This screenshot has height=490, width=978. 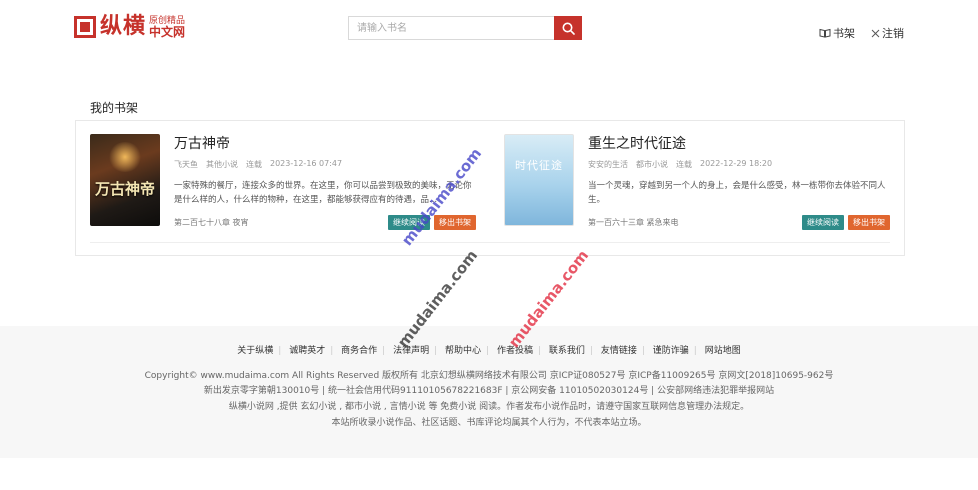 I want to click on search-input, so click(x=451, y=28).